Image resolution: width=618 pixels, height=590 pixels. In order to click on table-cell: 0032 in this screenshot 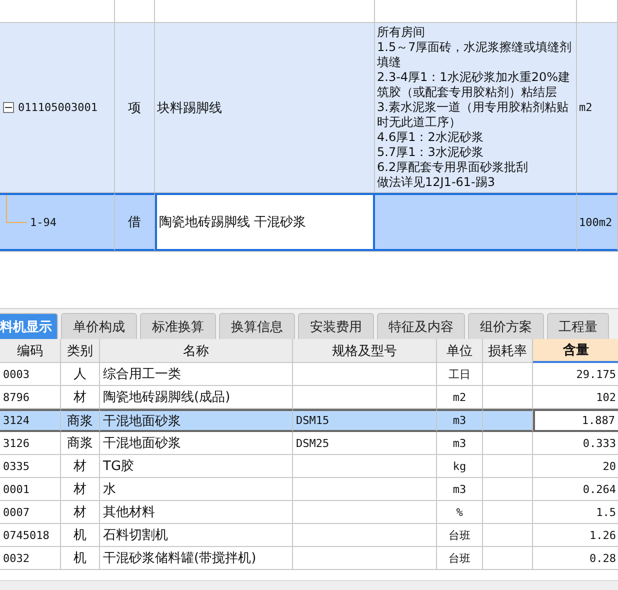, I will do `click(30, 558)`.